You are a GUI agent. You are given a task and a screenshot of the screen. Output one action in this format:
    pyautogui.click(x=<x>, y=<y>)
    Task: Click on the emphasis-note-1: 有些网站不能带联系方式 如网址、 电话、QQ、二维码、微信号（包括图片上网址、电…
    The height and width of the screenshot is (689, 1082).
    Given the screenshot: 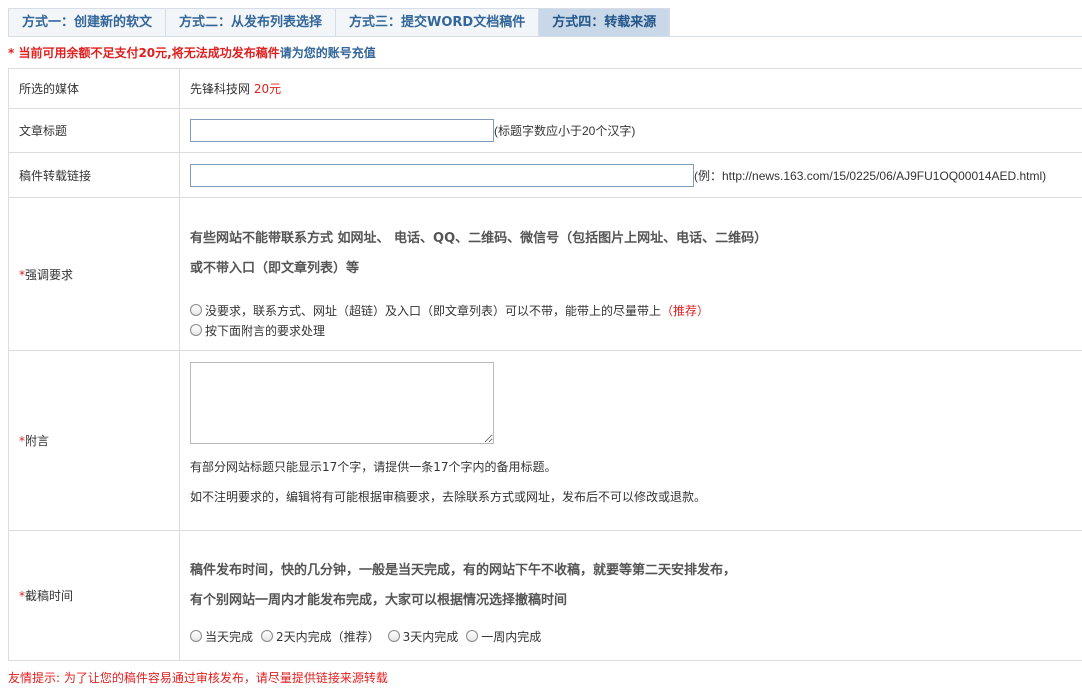 What is the action you would take?
    pyautogui.click(x=479, y=238)
    